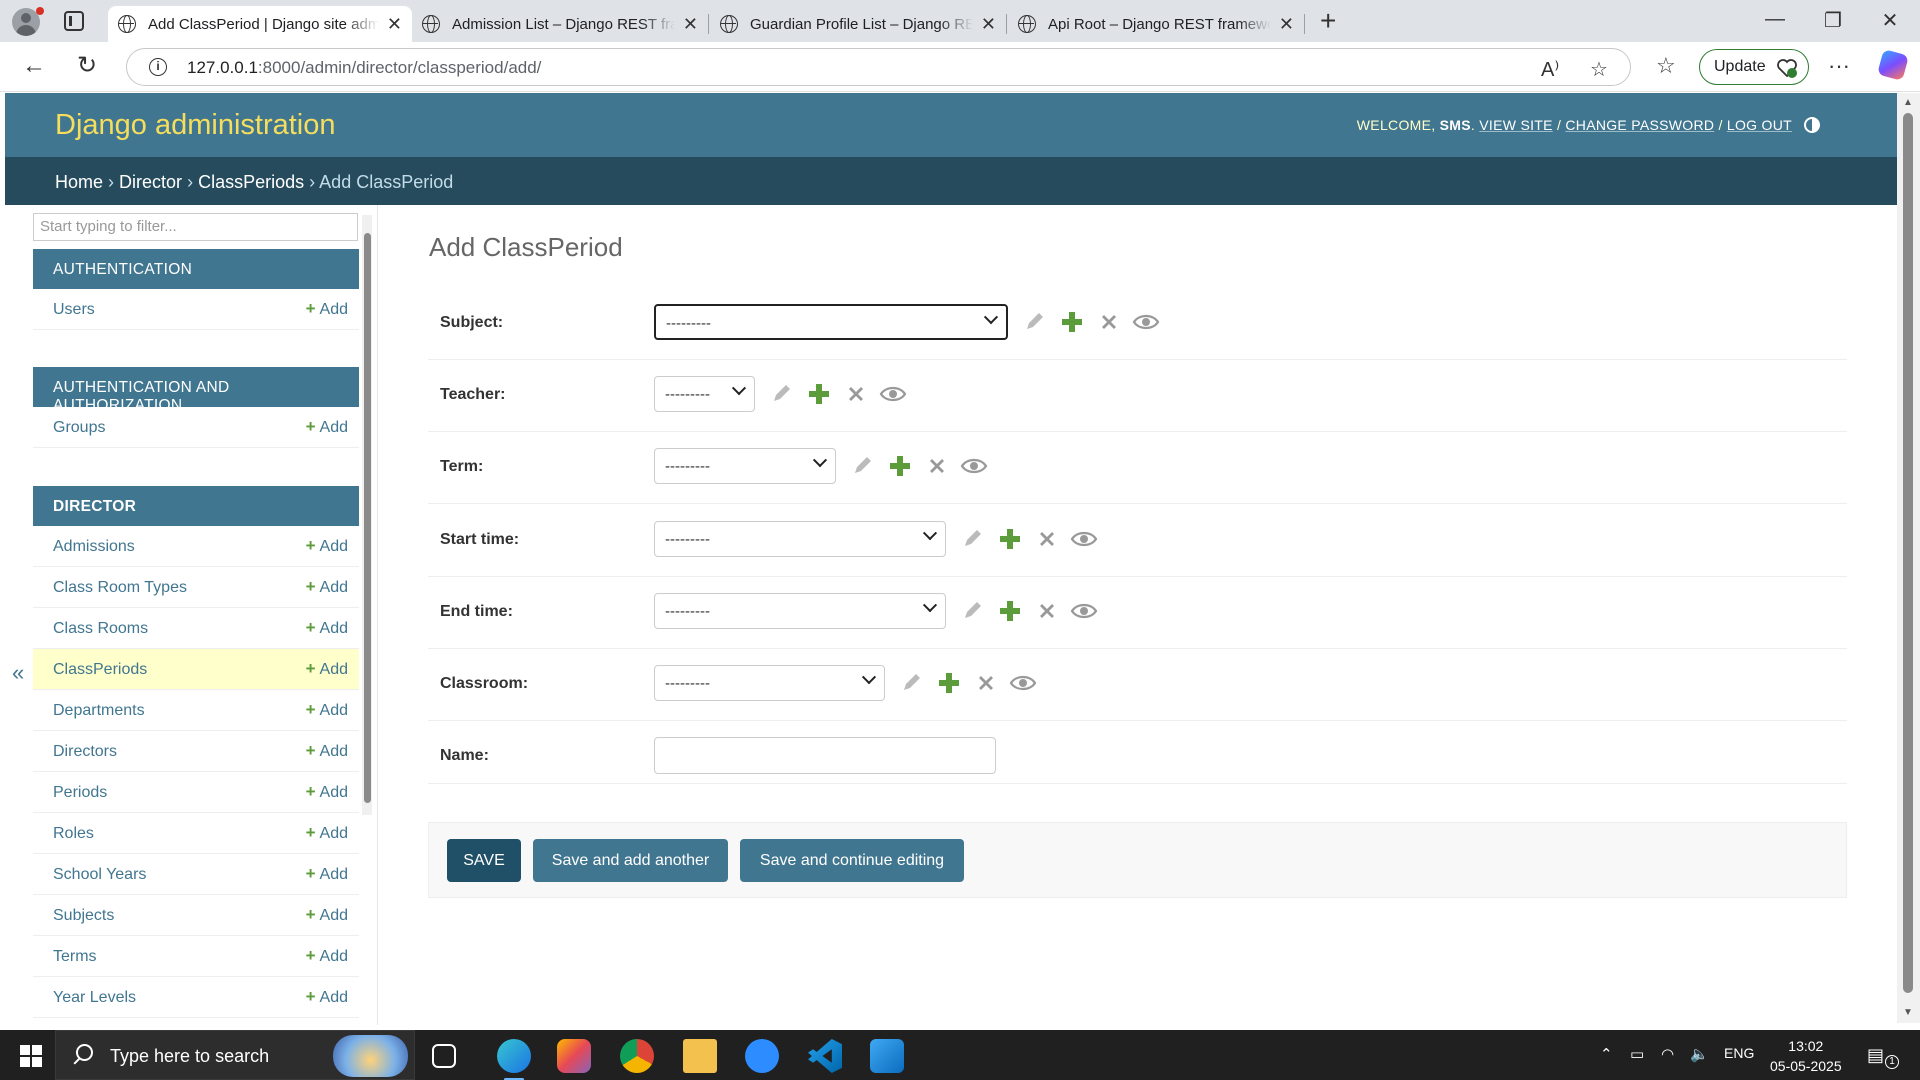 The height and width of the screenshot is (1080, 1920). Describe the element at coordinates (196, 792) in the screenshot. I see `sidebar-item-periods: Periods + Add` at that location.